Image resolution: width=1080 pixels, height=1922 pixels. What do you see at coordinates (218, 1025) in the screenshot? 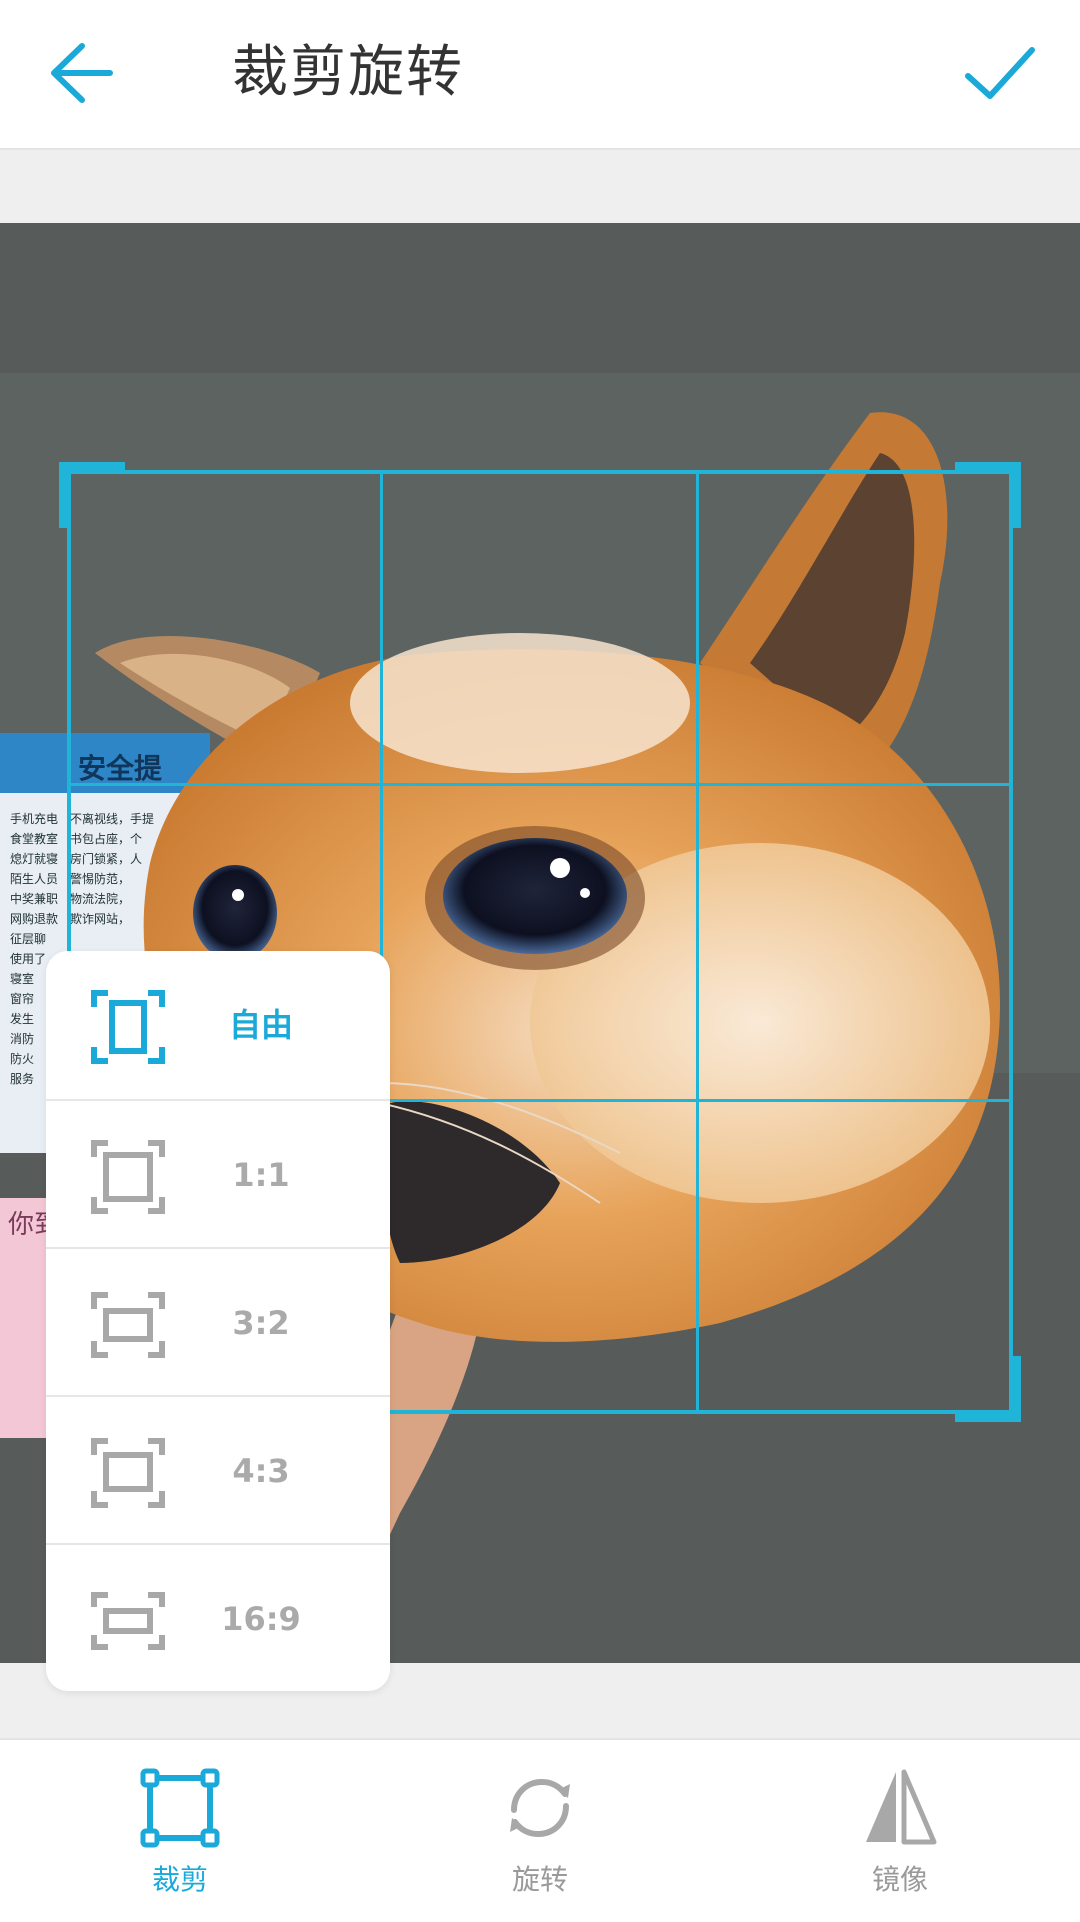
I see `ratio-option-free: 自由` at bounding box center [218, 1025].